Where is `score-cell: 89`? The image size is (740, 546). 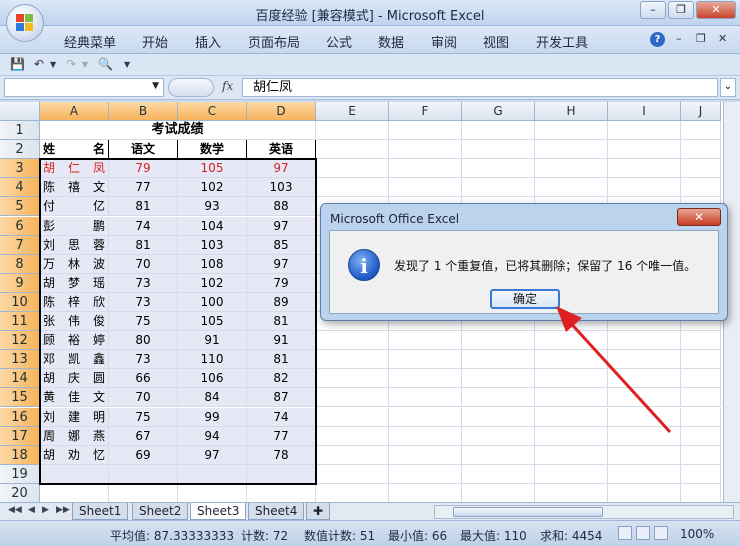
score-cell: 89 is located at coordinates (281, 302).